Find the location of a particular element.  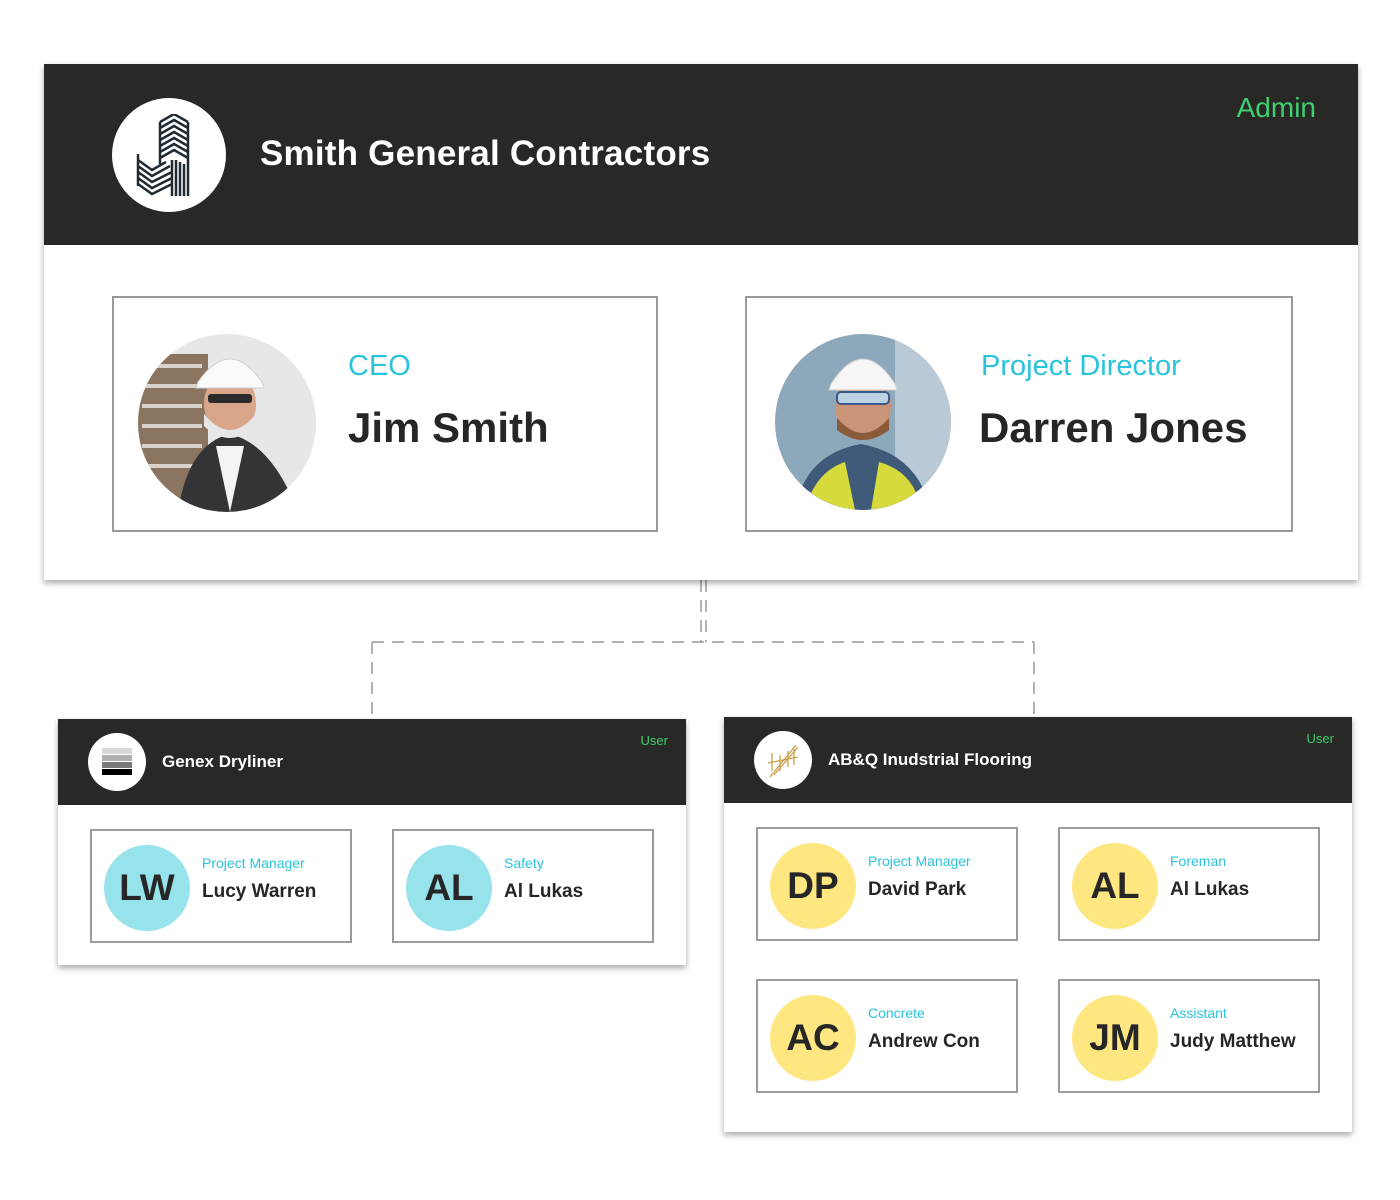

member-card: JM Assistant Judy Matthew is located at coordinates (1189, 1036).